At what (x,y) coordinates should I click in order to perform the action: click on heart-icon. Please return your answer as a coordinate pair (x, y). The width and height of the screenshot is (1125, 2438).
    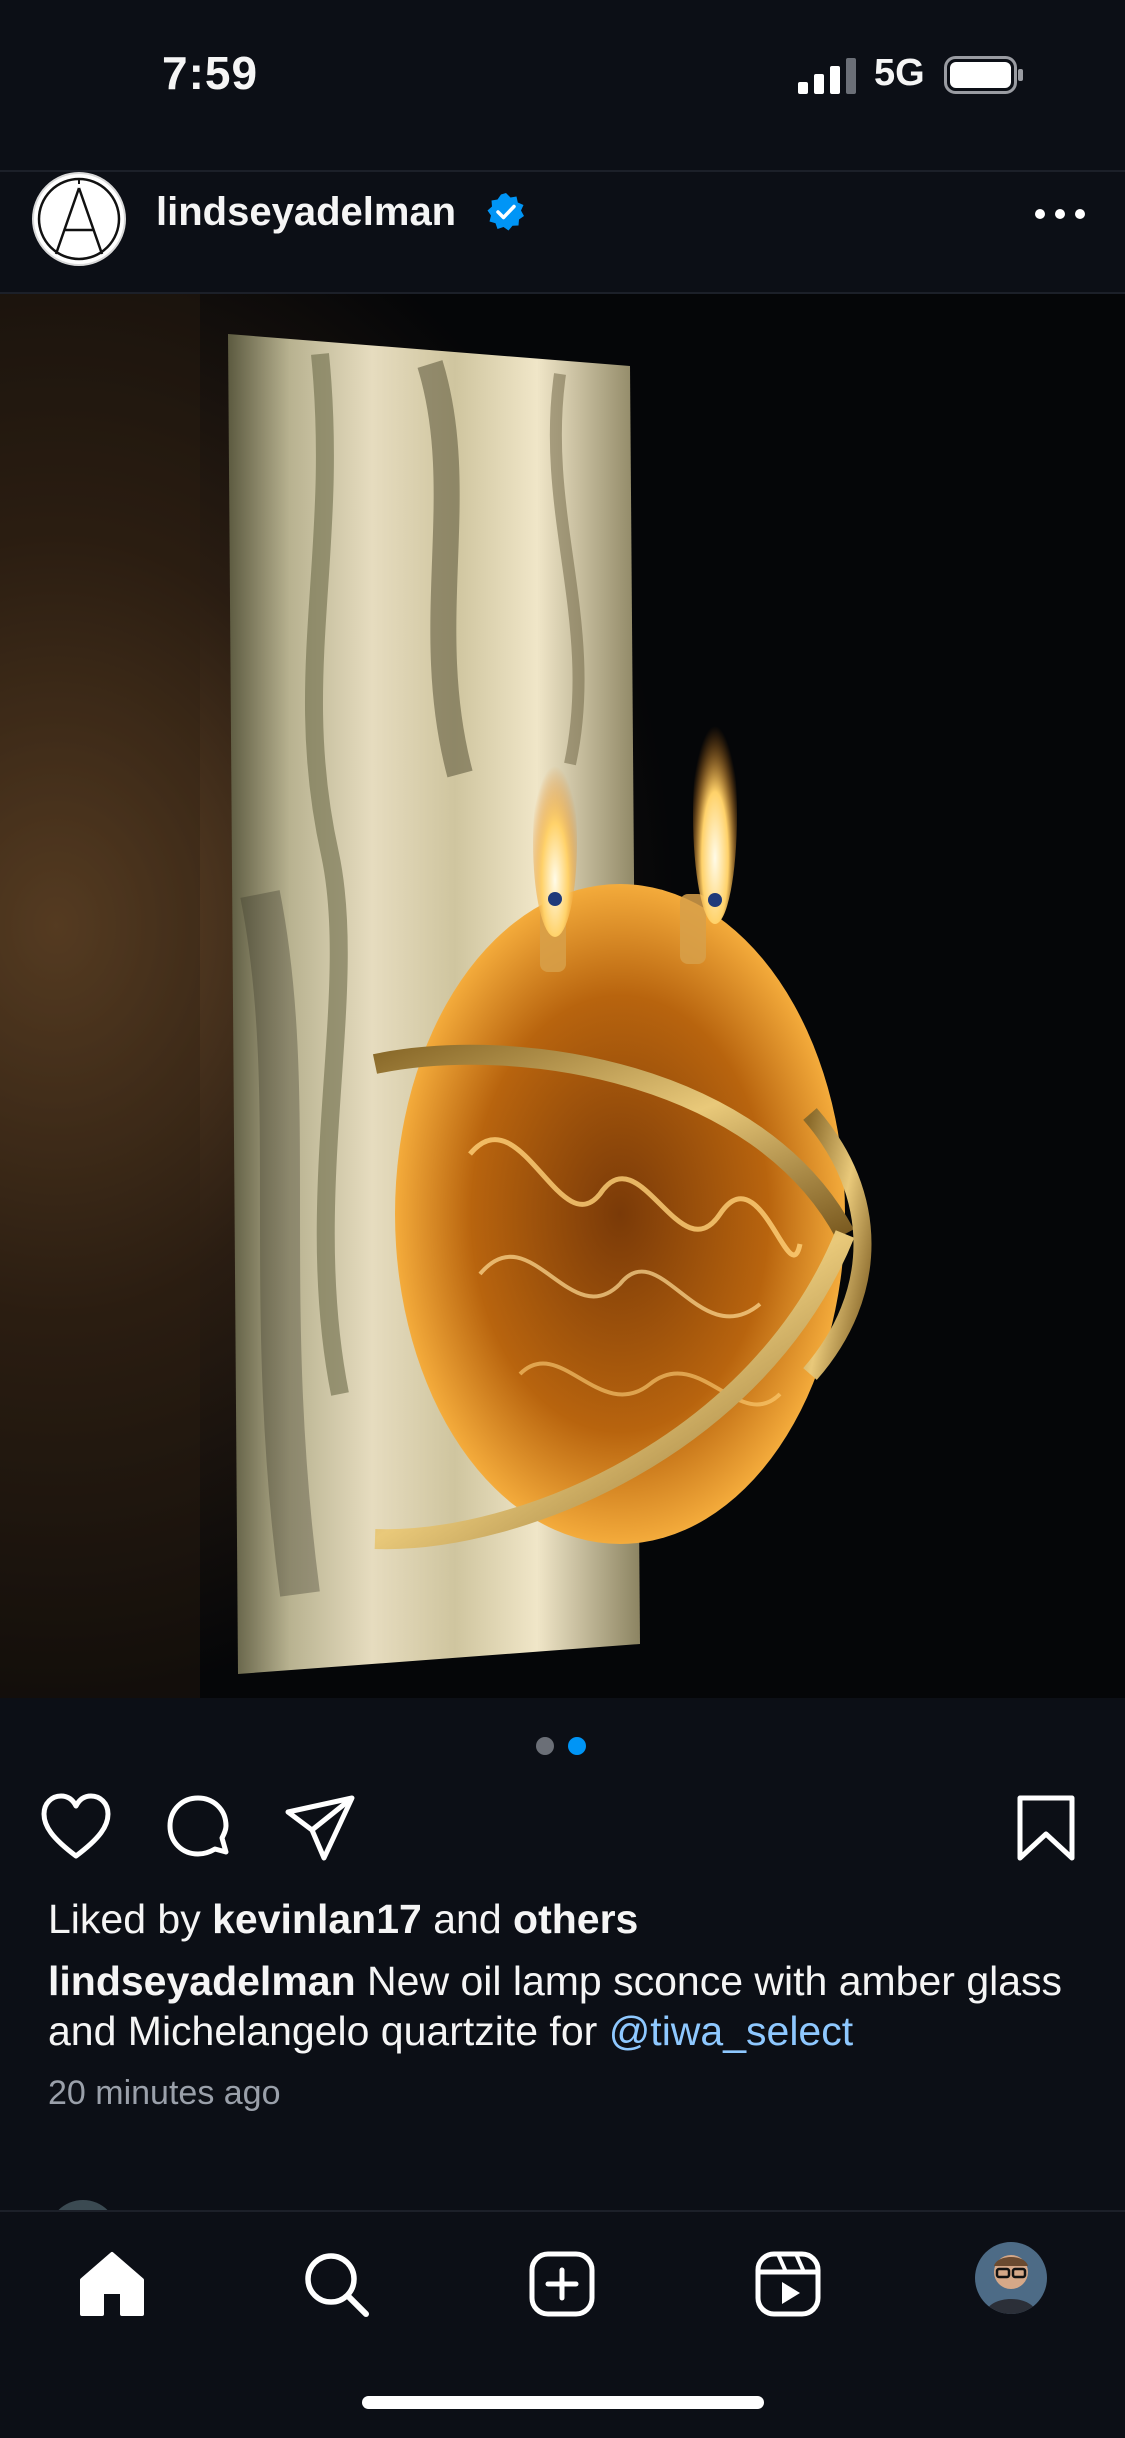
    Looking at the image, I should click on (76, 1828).